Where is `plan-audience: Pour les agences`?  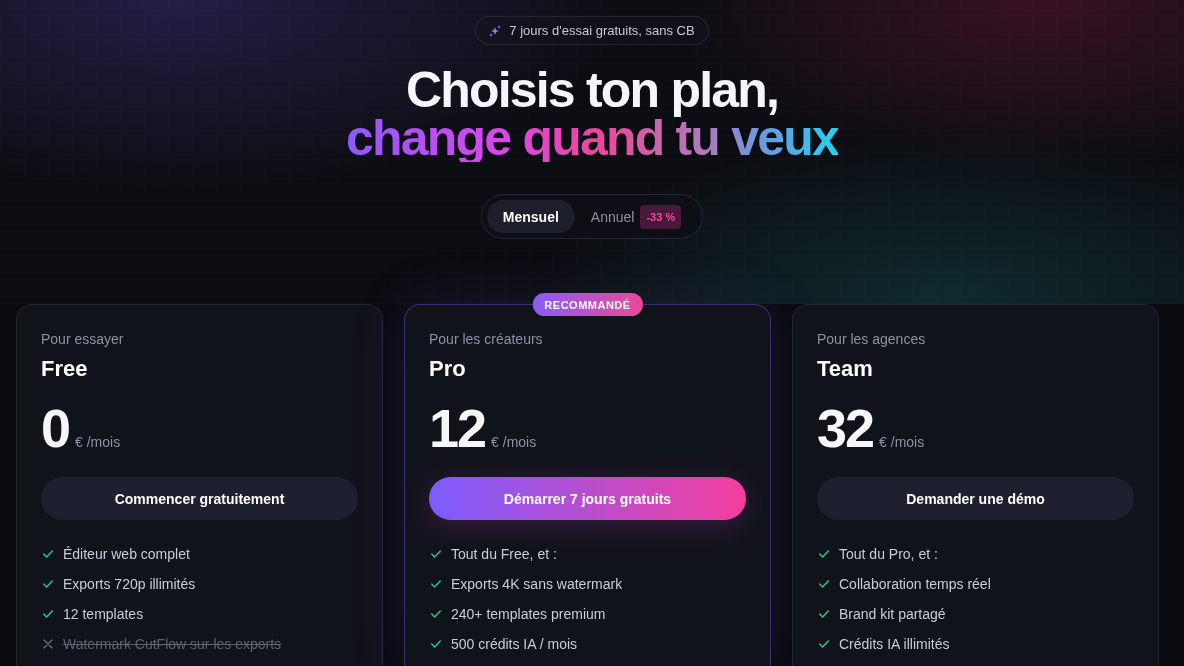
plan-audience: Pour les agences is located at coordinates (872, 339).